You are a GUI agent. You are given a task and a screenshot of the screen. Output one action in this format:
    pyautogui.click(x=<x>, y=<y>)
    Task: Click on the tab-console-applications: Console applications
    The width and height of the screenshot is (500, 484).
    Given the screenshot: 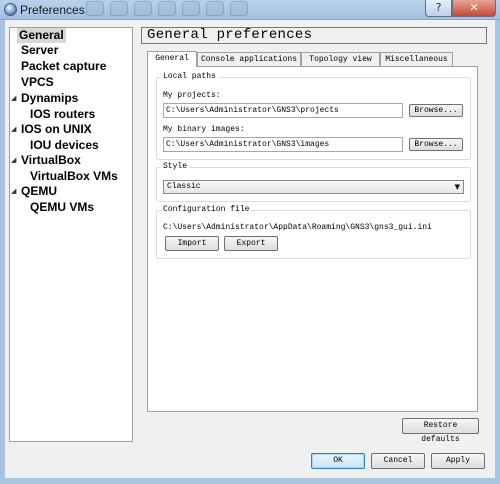 What is the action you would take?
    pyautogui.click(x=249, y=59)
    